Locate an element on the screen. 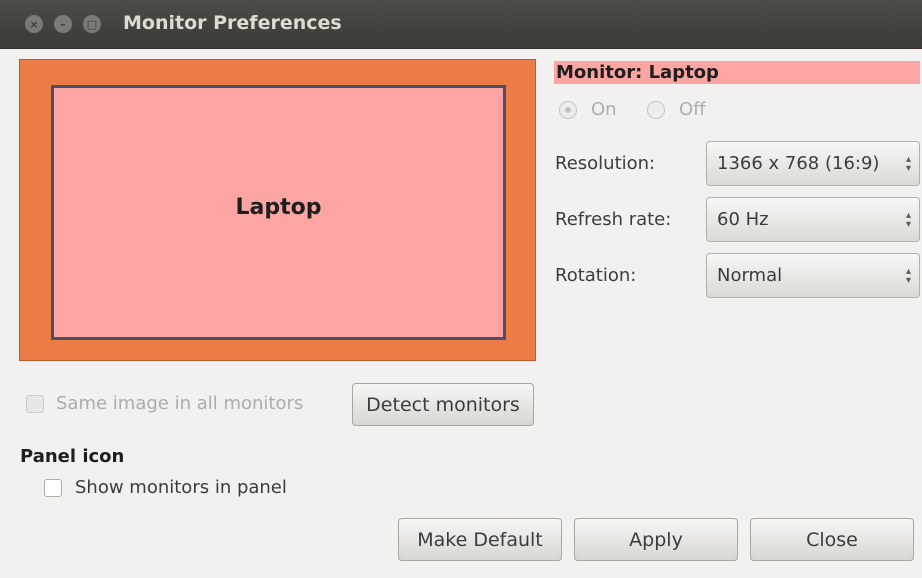 Image resolution: width=922 pixels, height=578 pixels. minimize-glyph: – is located at coordinates (63, 24).